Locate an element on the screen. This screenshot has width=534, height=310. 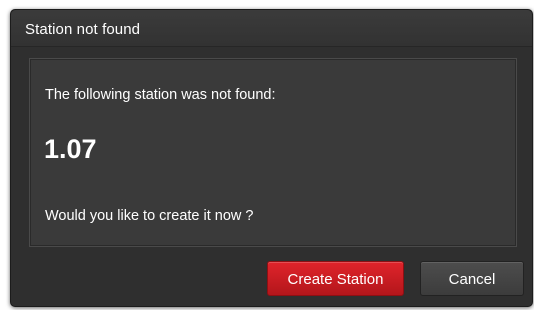
not-found-message: The following station was not found: is located at coordinates (160, 95).